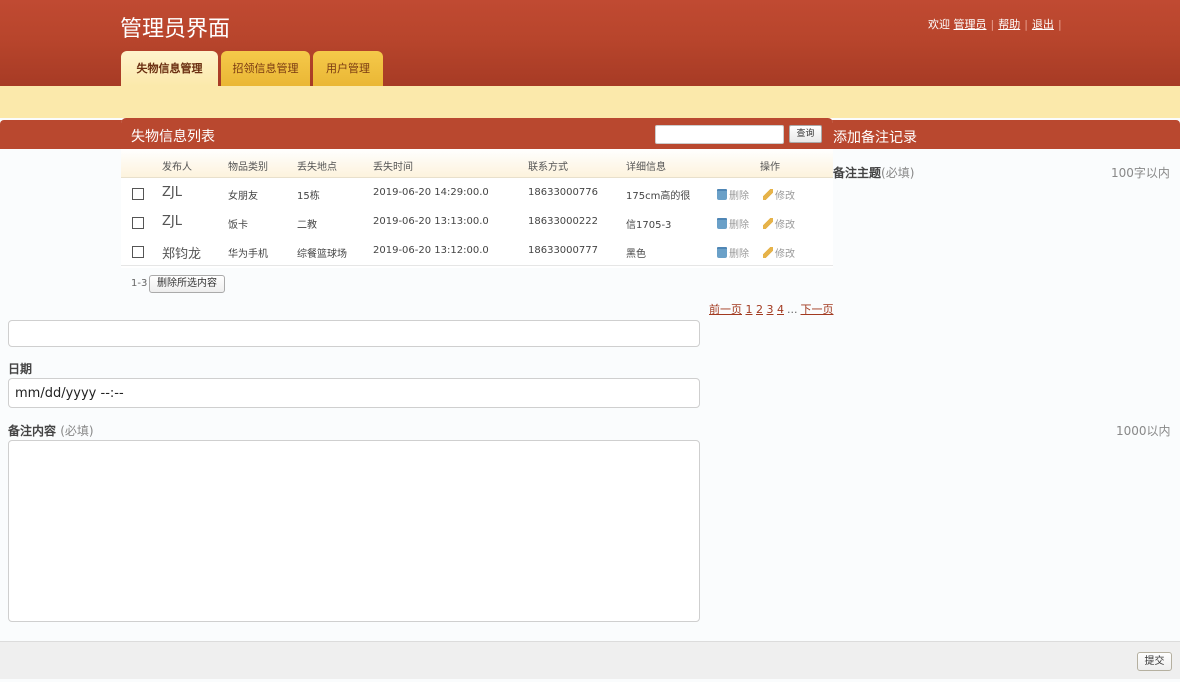 The width and height of the screenshot is (1180, 682). Describe the element at coordinates (187, 284) in the screenshot. I see `delete-selected-button: 删除所选内容` at that location.